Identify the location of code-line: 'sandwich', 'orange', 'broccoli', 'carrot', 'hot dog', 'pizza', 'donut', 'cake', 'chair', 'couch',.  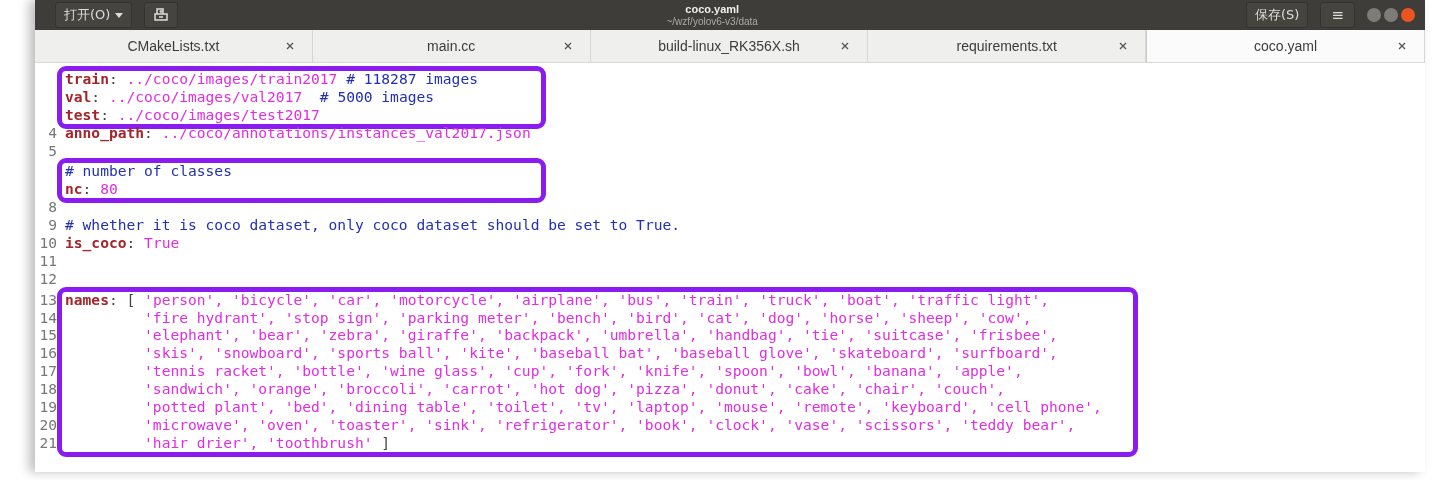
(574, 389).